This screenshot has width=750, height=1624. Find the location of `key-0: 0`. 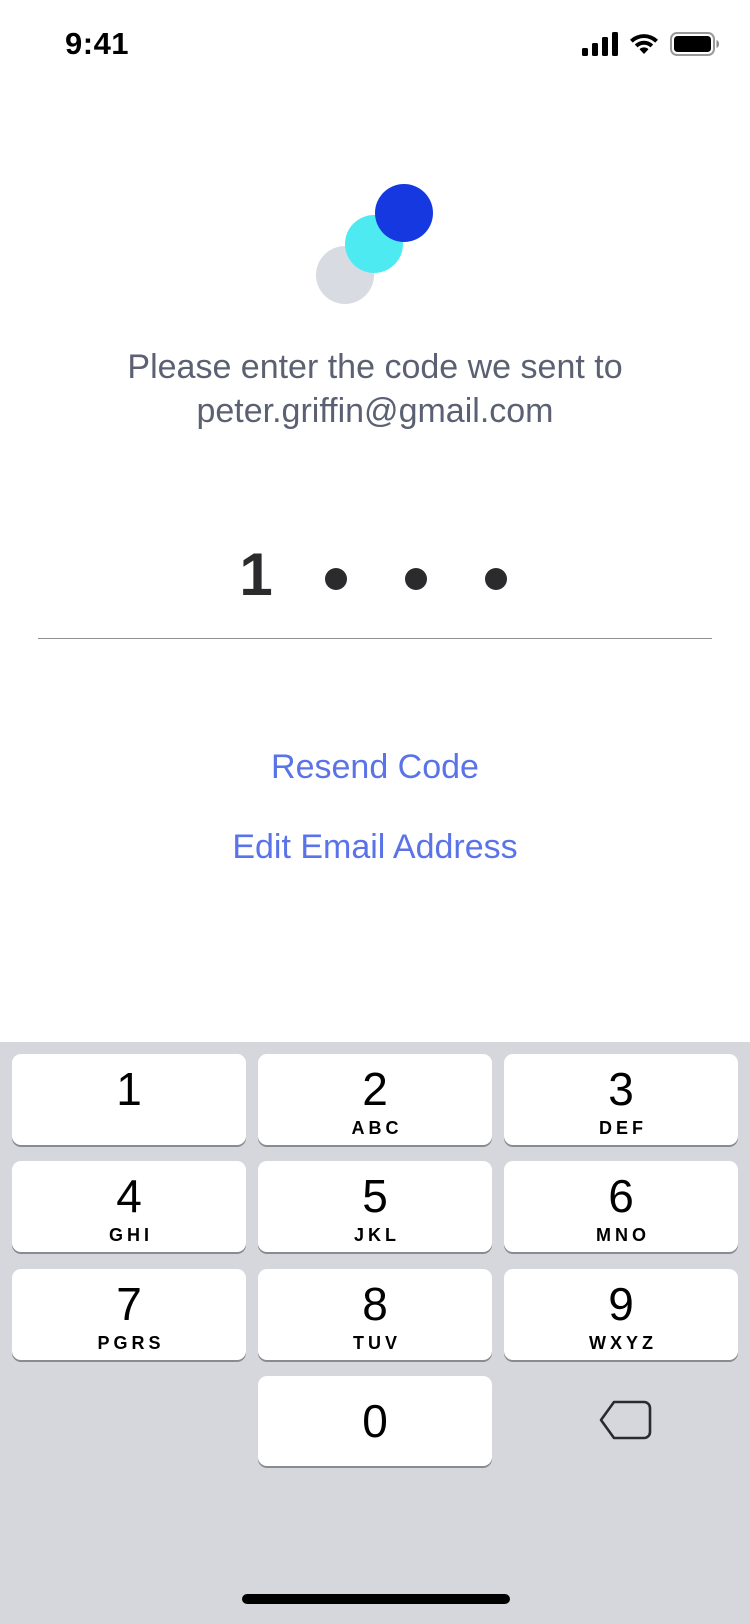

key-0: 0 is located at coordinates (375, 1421).